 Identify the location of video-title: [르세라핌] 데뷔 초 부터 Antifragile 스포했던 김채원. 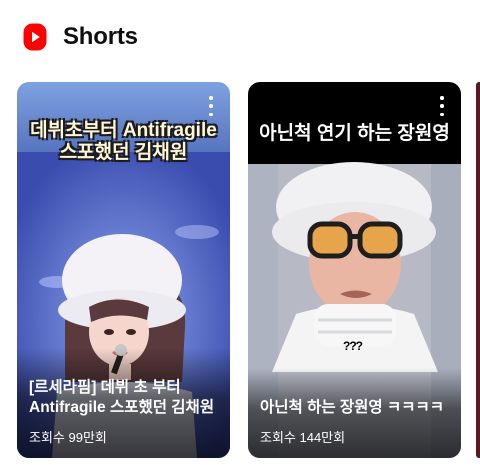
(124, 383).